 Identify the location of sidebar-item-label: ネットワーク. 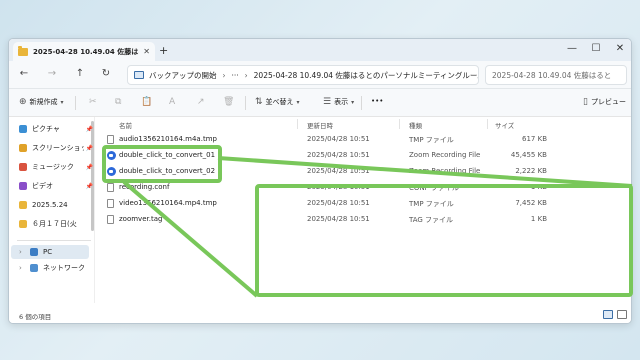
(64, 268).